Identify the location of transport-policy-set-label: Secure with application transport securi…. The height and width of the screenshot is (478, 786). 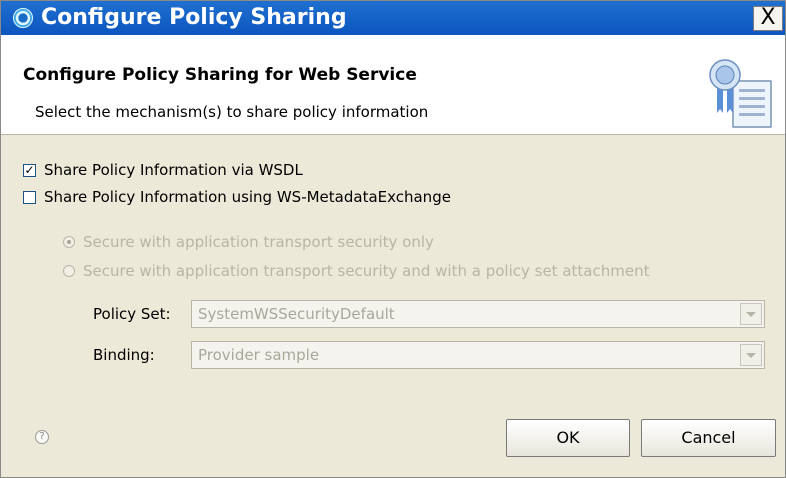
(366, 271).